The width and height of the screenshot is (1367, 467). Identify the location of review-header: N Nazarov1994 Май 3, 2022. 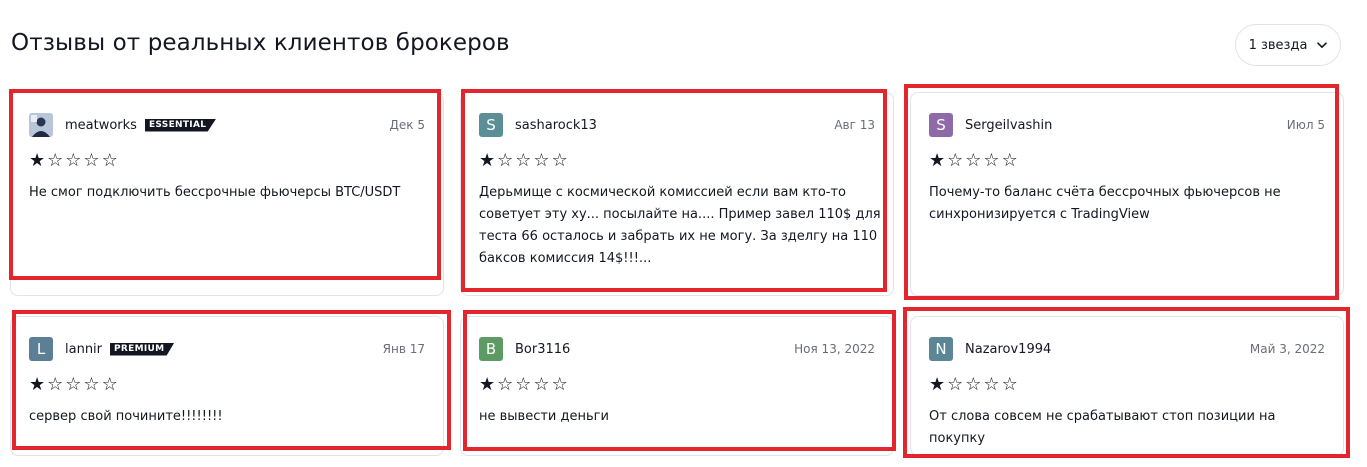
(1127, 349).